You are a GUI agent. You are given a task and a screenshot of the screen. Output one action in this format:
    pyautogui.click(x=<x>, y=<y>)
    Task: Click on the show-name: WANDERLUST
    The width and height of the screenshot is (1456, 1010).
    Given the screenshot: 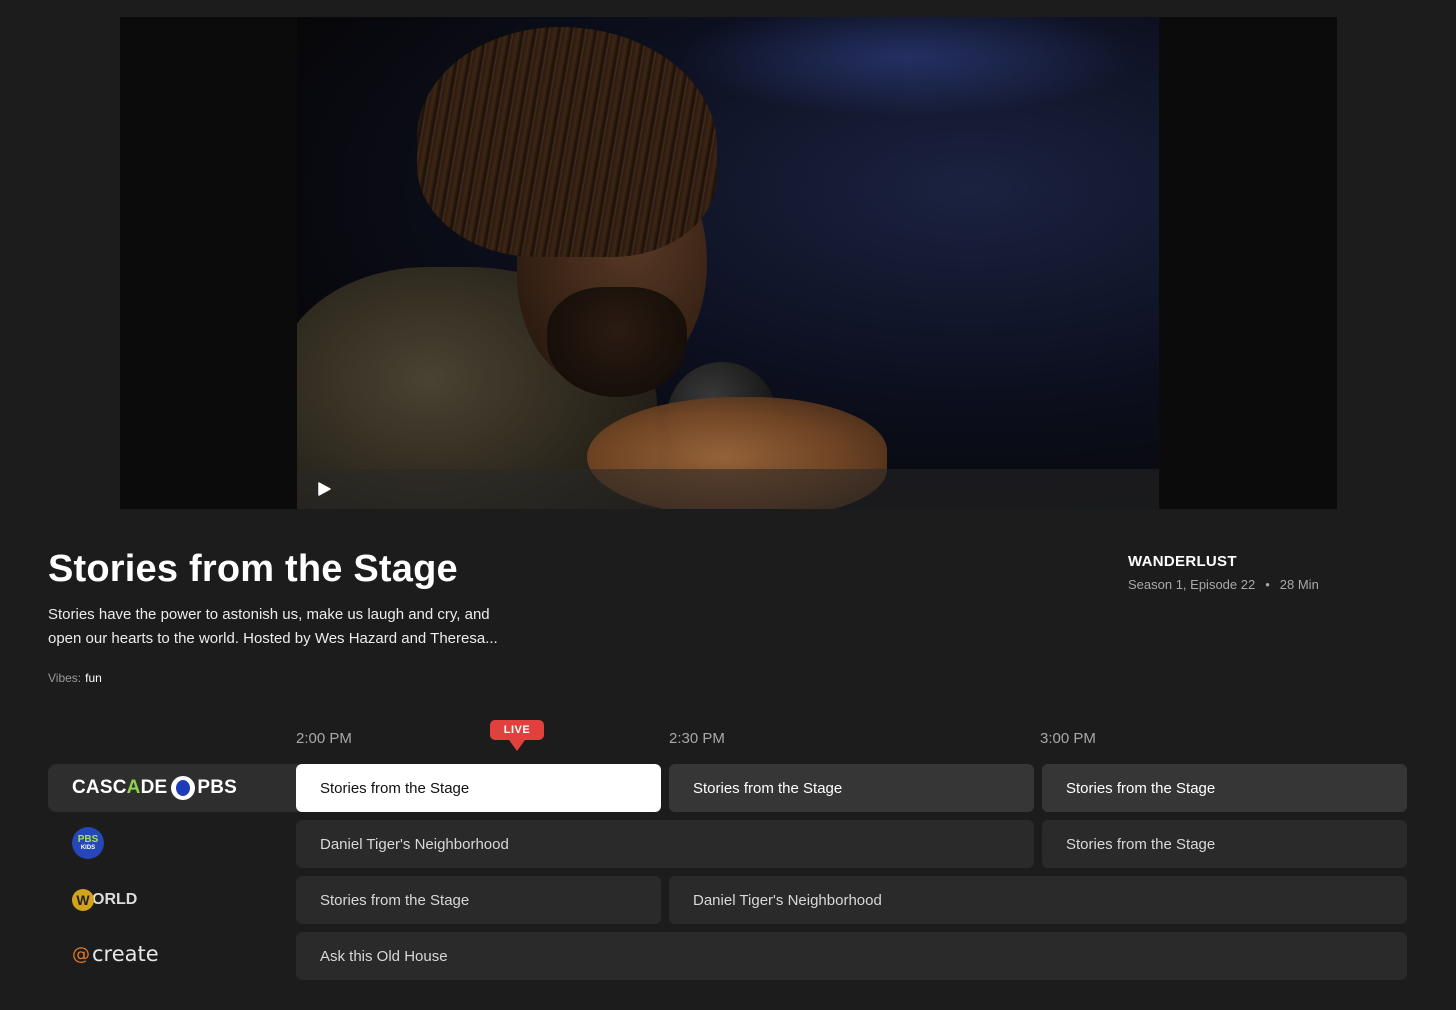 What is the action you would take?
    pyautogui.click(x=1182, y=561)
    